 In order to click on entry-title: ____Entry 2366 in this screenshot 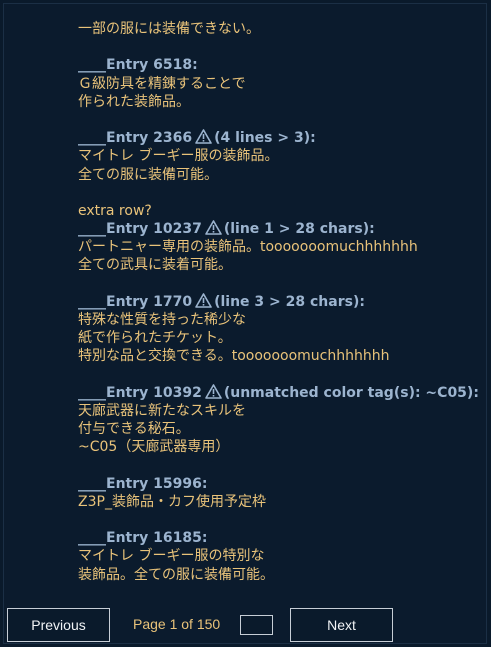, I will do `click(135, 138)`.